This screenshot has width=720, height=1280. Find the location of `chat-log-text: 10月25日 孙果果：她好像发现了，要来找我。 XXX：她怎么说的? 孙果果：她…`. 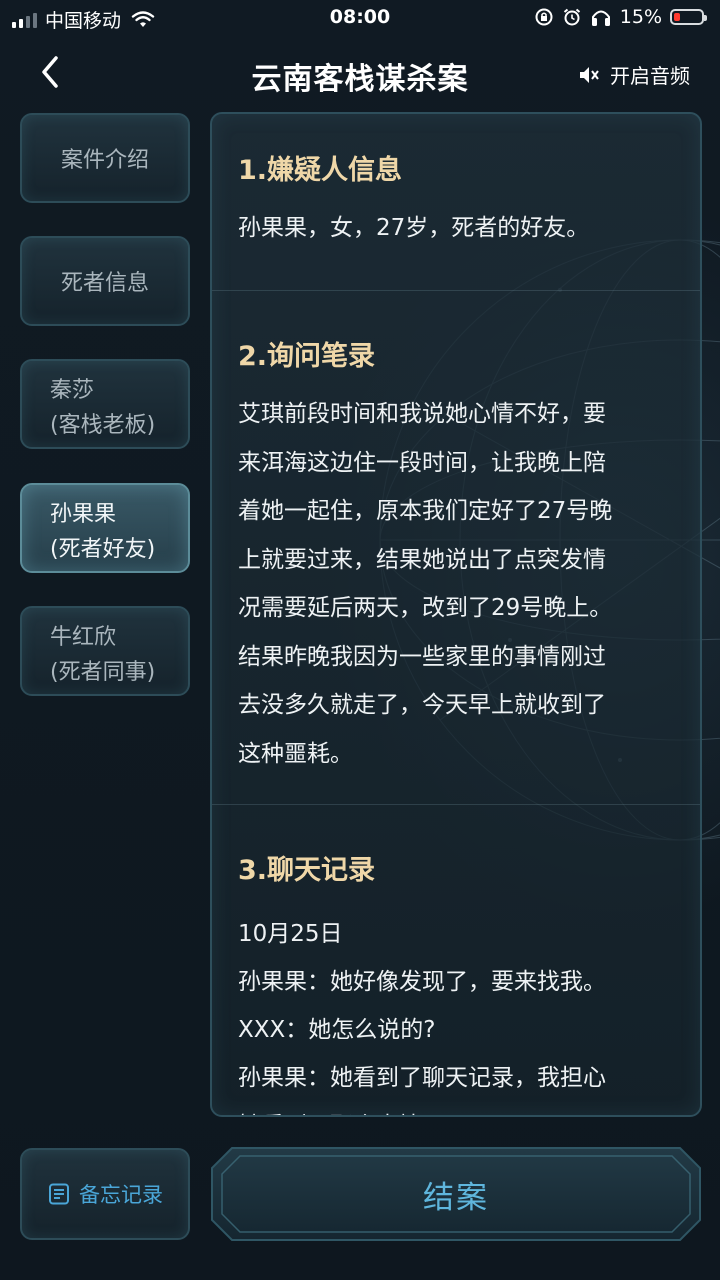

chat-log-text: 10月25日 孙果果：她好像发现了，要来找我。 XXX：她怎么说的? 孙果果：她… is located at coordinates (458, 1012).